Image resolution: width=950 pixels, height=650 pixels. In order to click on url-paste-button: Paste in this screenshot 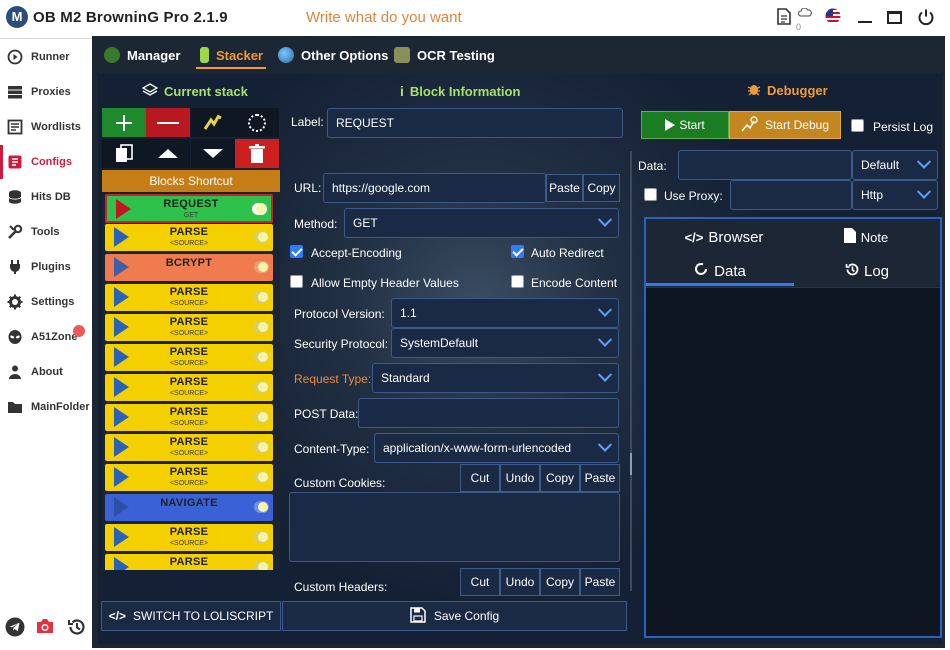, I will do `click(564, 188)`.